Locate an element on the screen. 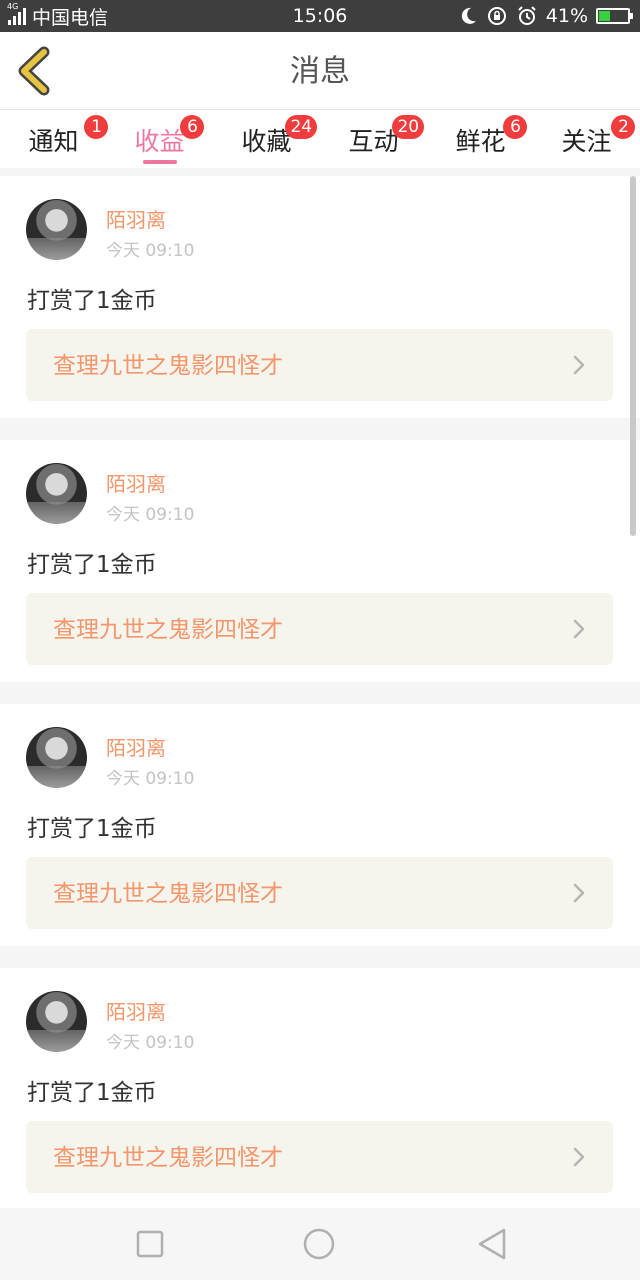 The width and height of the screenshot is (640, 1280). status-bar: 4G 中国电信 15:06 41% is located at coordinates (320, 16).